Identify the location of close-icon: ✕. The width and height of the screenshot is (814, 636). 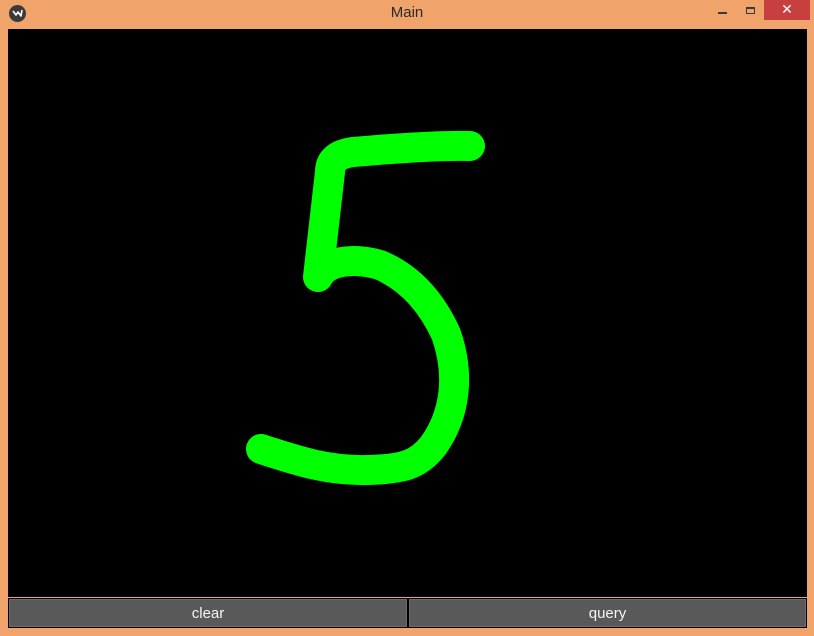
(787, 10).